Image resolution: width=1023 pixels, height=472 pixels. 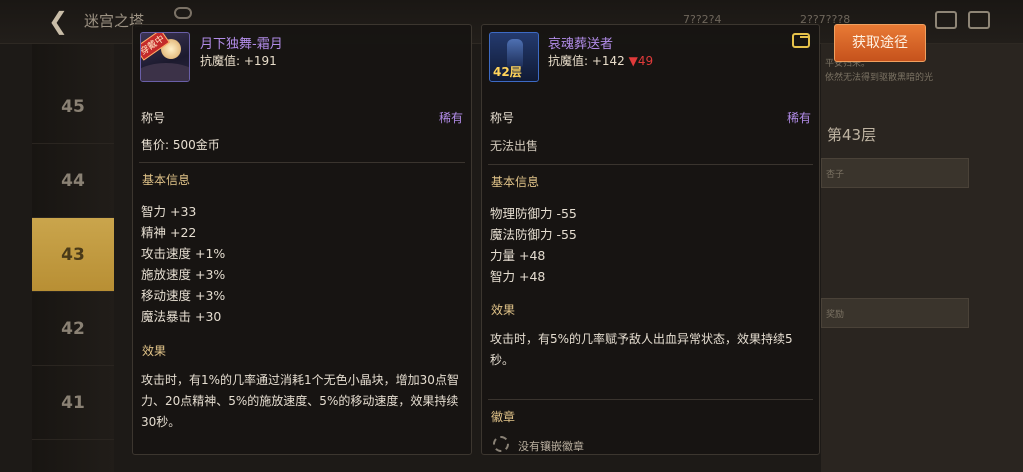 I want to click on floor-45: 45, so click(x=73, y=107).